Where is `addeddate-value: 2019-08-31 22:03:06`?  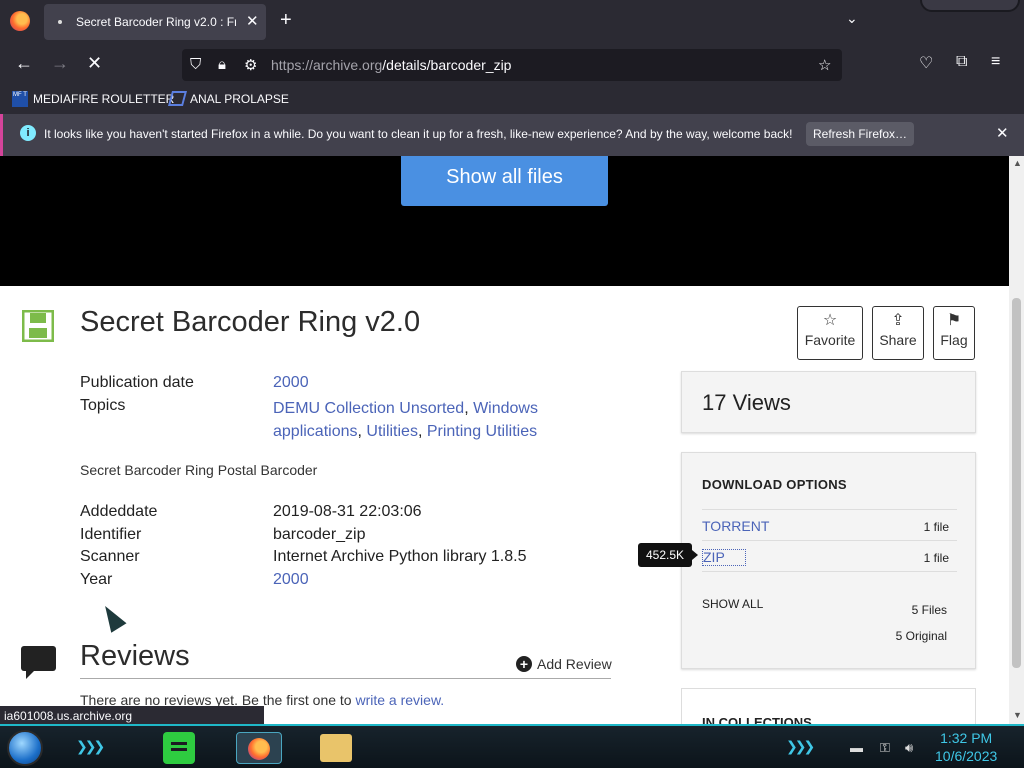
addeddate-value: 2019-08-31 22:03:06 is located at coordinates (347, 511).